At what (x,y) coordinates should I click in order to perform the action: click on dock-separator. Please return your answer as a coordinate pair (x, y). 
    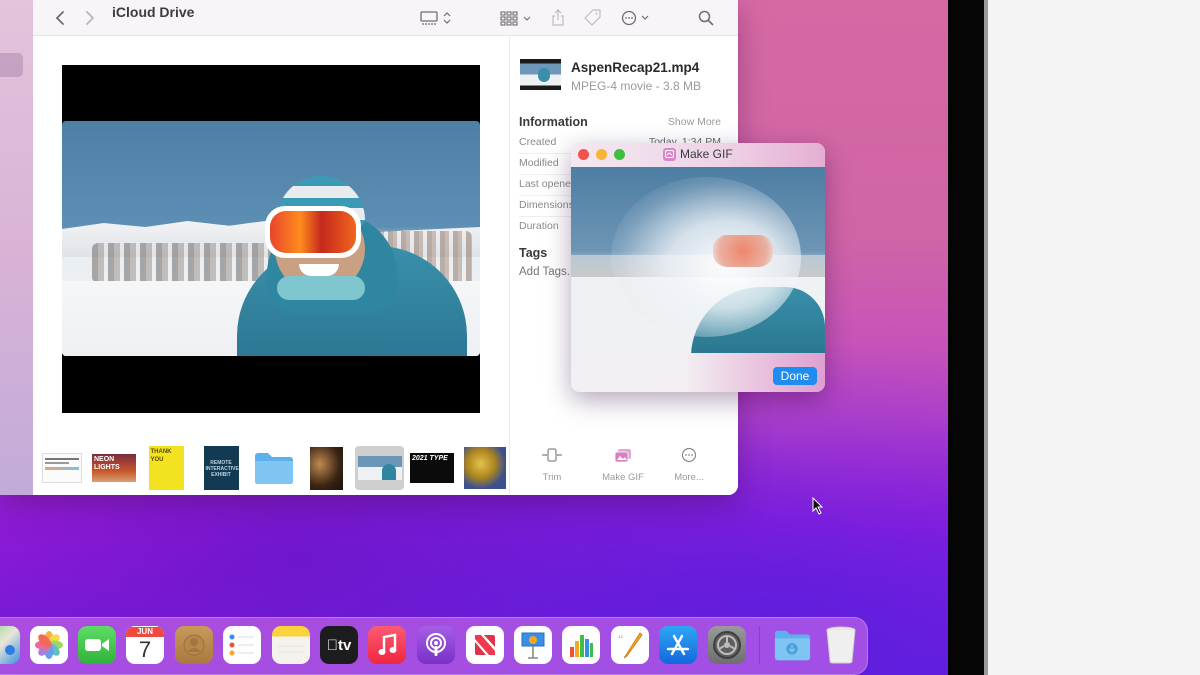
    Looking at the image, I should click on (759, 645).